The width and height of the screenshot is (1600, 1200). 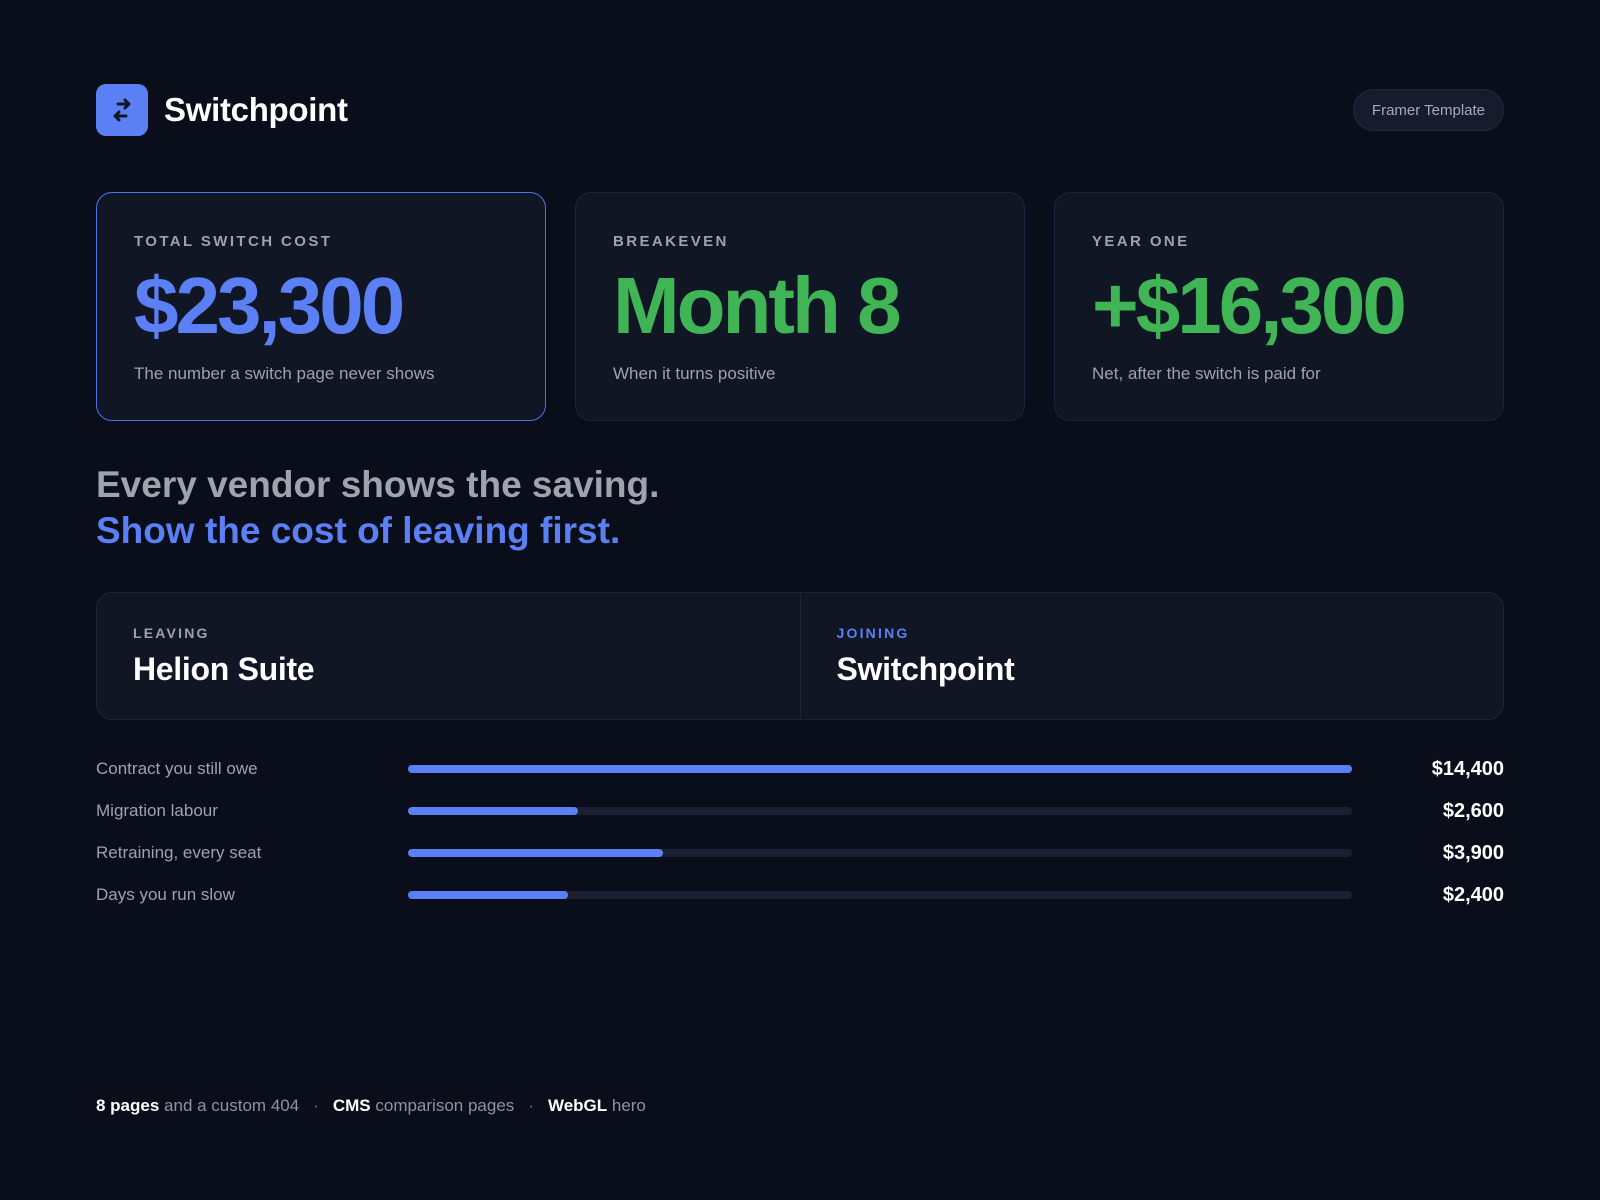 I want to click on stat-label: BREAKEVEN, so click(x=671, y=241).